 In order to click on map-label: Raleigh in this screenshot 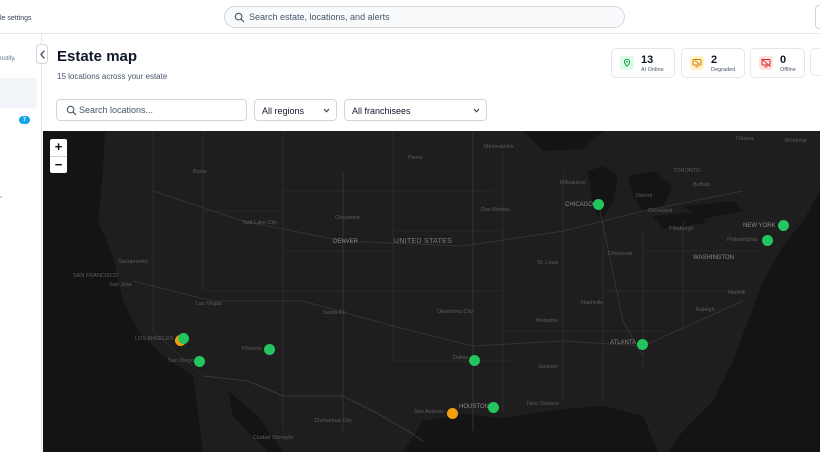, I will do `click(705, 310)`.